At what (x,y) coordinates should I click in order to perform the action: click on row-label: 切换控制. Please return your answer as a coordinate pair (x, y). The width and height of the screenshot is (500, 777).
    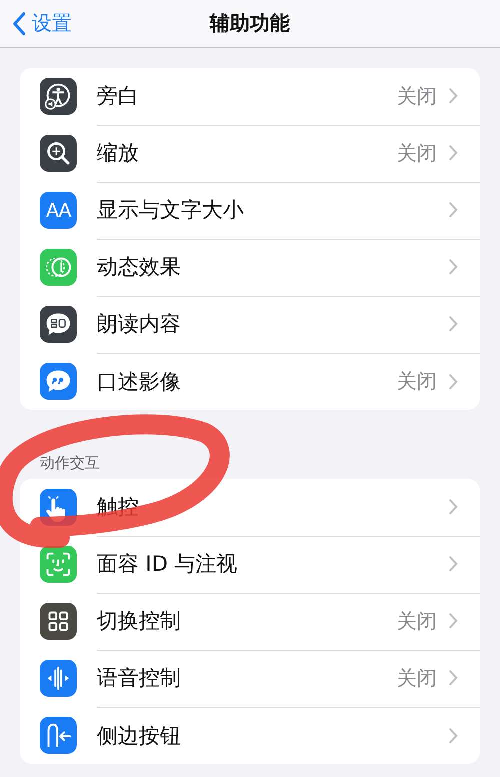
    Looking at the image, I should click on (139, 621).